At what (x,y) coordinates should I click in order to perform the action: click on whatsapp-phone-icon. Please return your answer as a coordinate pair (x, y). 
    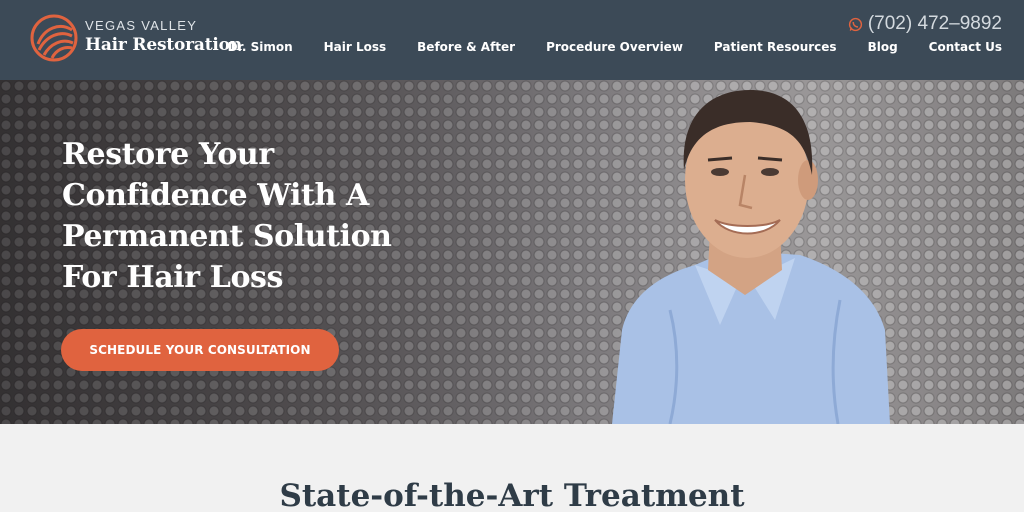
    Looking at the image, I should click on (855, 24).